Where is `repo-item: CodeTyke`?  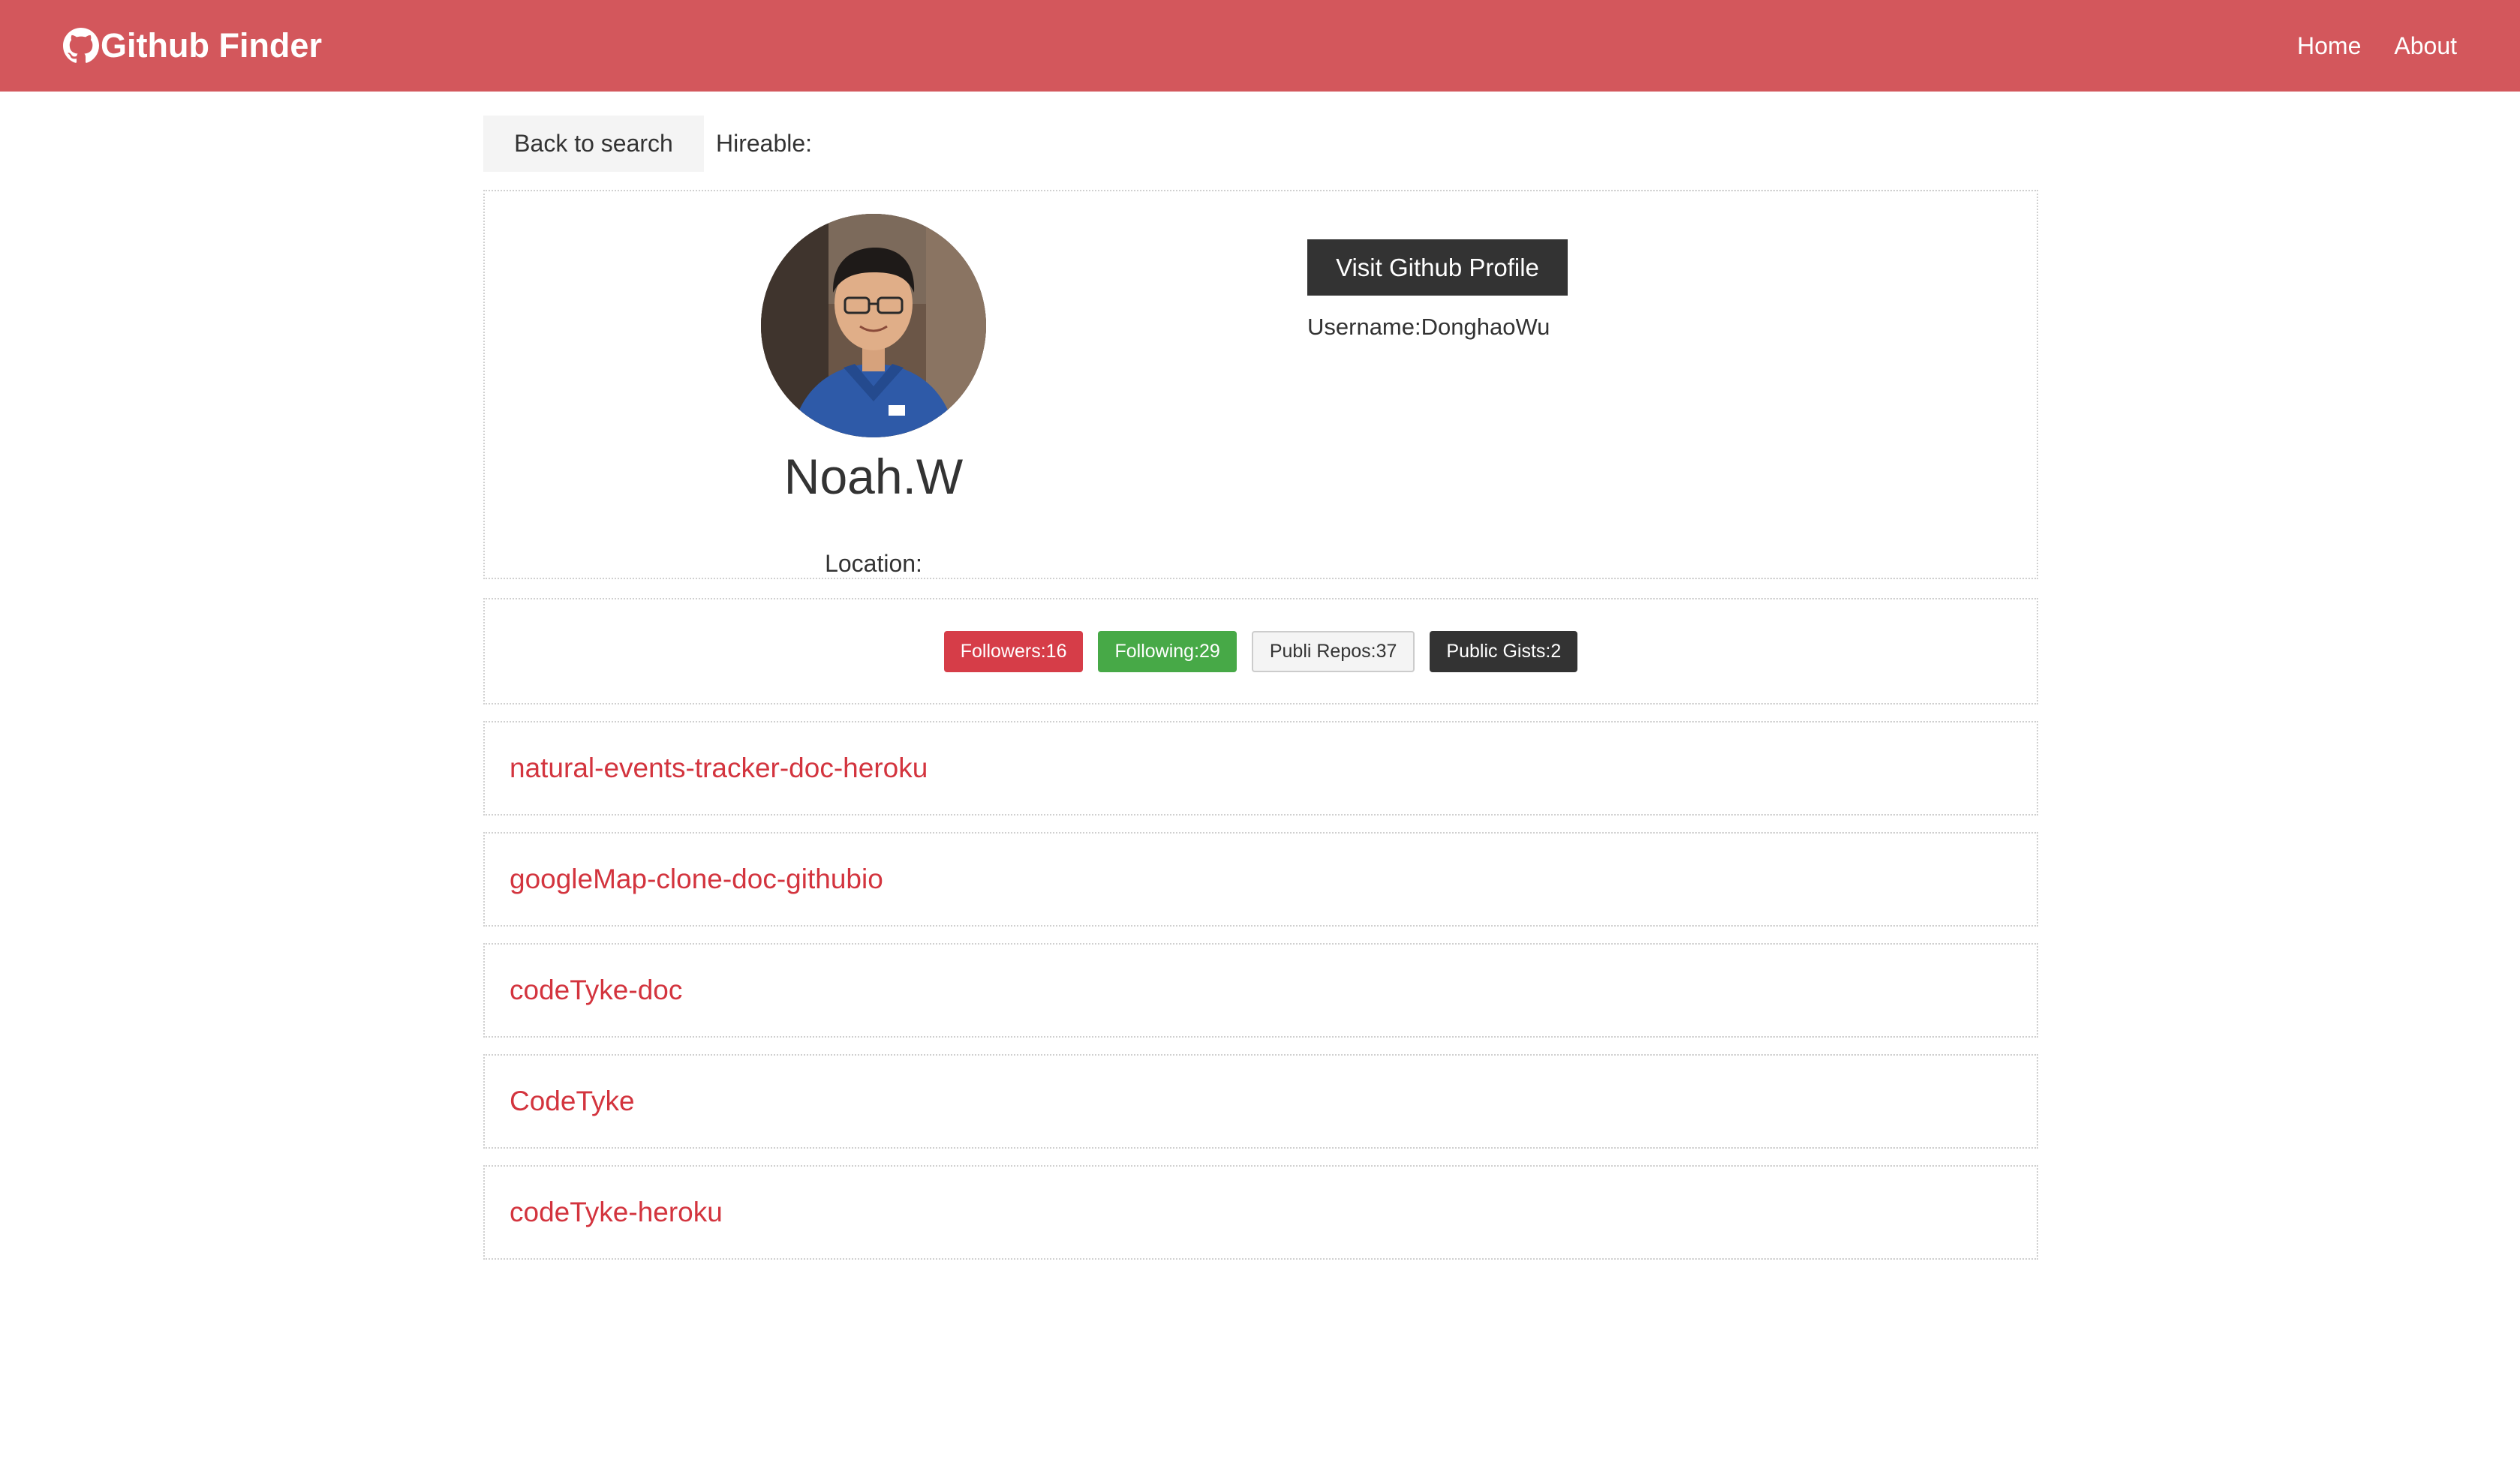 repo-item: CodeTyke is located at coordinates (1260, 1101).